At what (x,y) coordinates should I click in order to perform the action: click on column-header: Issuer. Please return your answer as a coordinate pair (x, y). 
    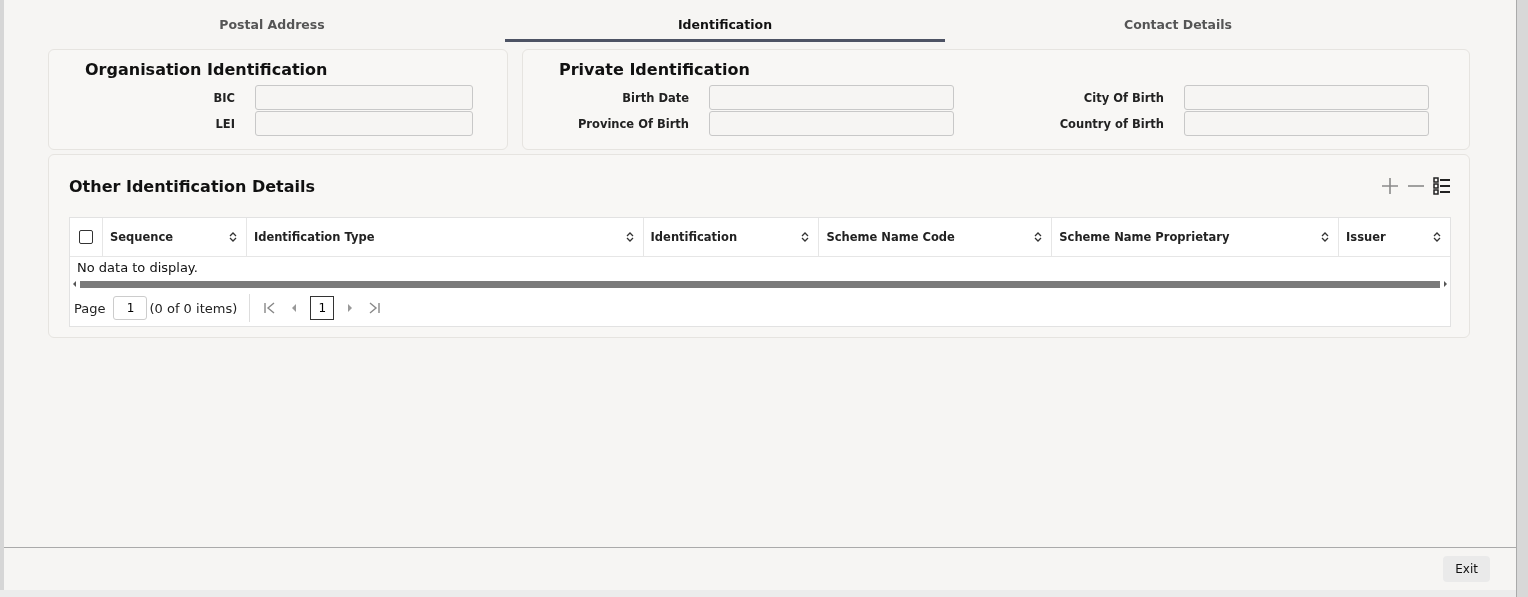
    Looking at the image, I should click on (1366, 237).